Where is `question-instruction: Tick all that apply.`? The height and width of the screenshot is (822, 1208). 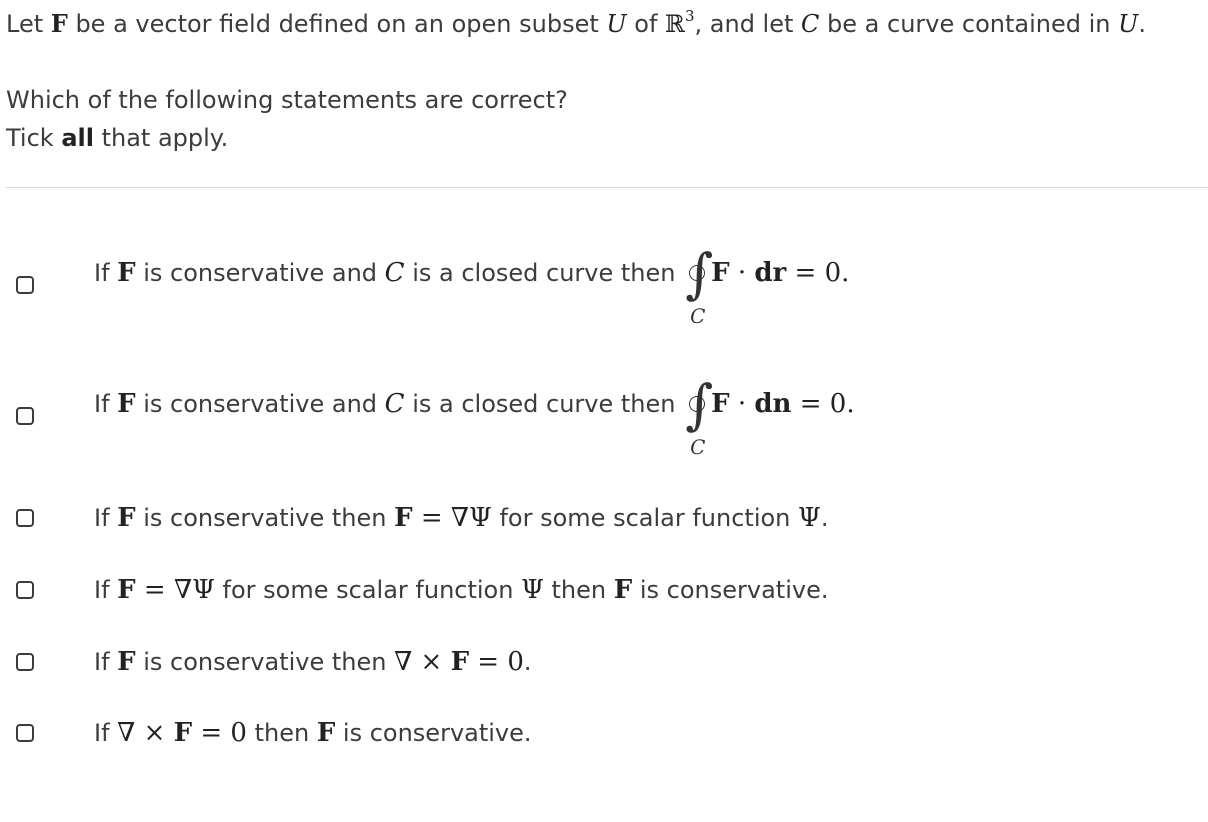
question-instruction: Tick all that apply. is located at coordinates (117, 138).